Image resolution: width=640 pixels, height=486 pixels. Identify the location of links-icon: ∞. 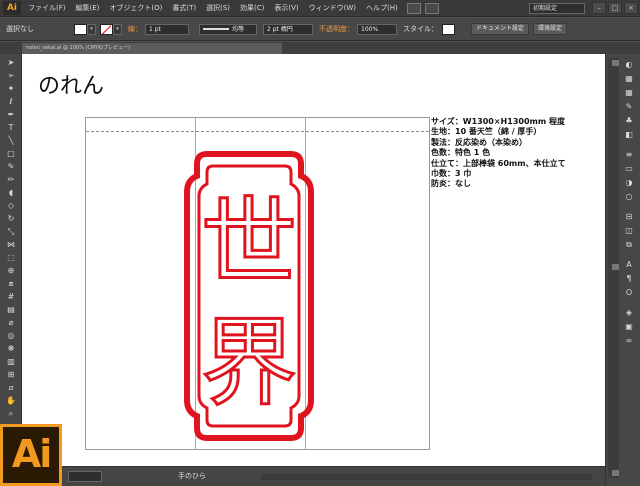
(629, 341).